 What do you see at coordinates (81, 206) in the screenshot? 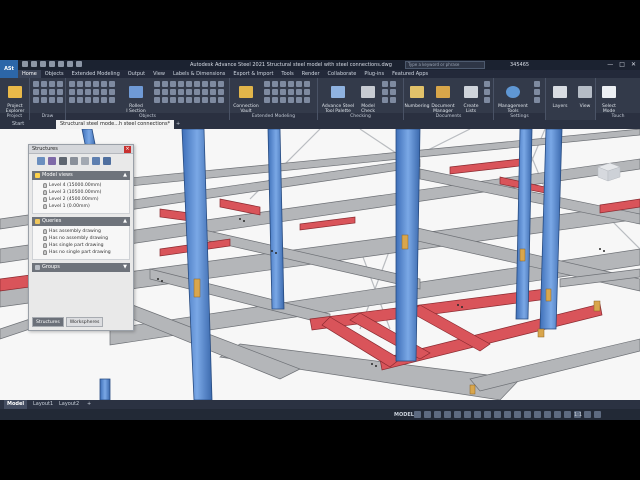
I see `list-item: Level 1 (0.00mm)` at bounding box center [81, 206].